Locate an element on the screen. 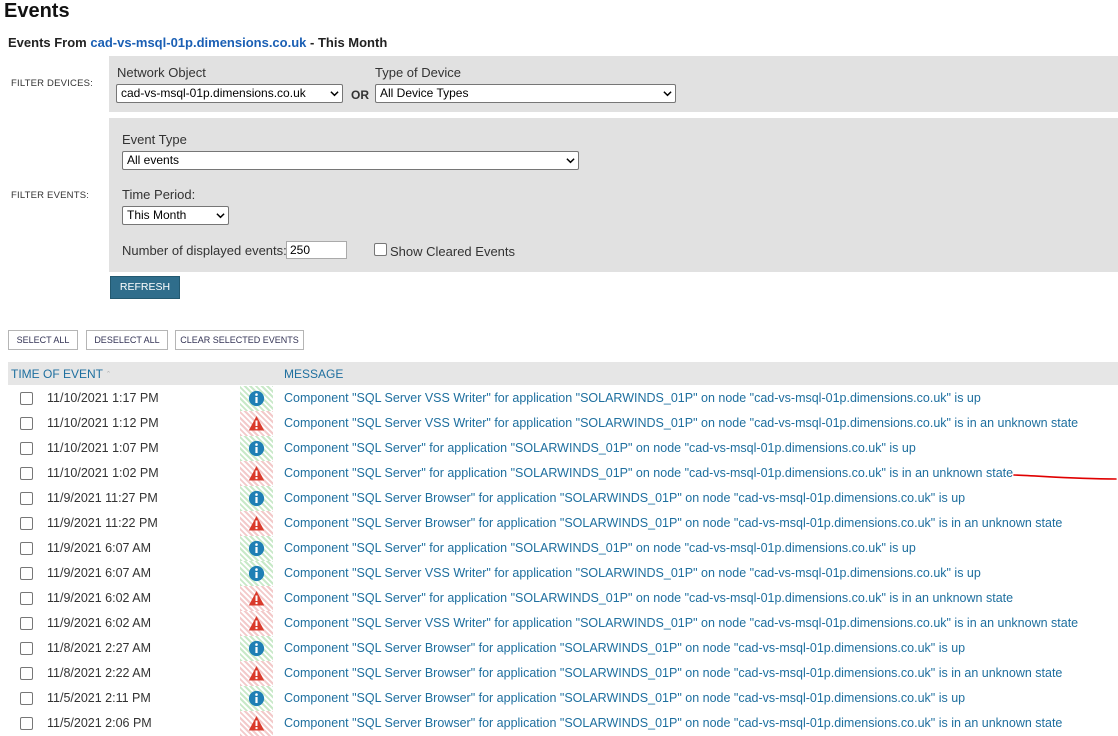  network-object-select: cad-vs-msql-01p.dimensions.co.uk is located at coordinates (229, 93).